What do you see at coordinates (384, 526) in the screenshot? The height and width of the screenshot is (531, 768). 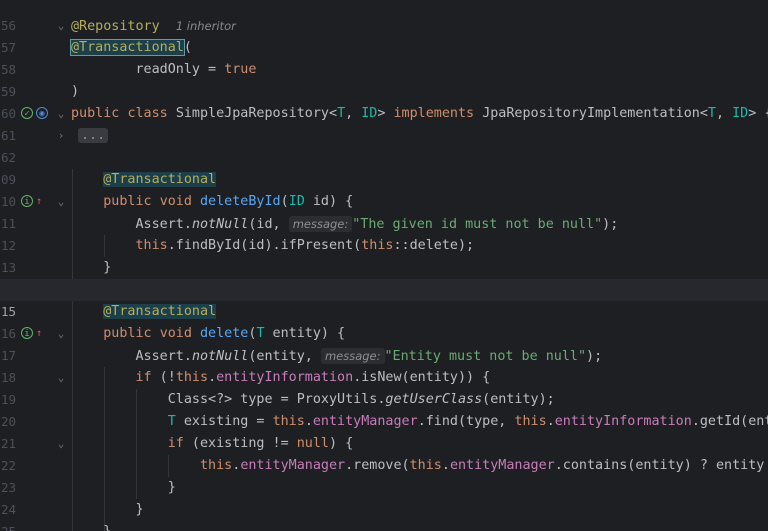 I see `code-line: }` at bounding box center [384, 526].